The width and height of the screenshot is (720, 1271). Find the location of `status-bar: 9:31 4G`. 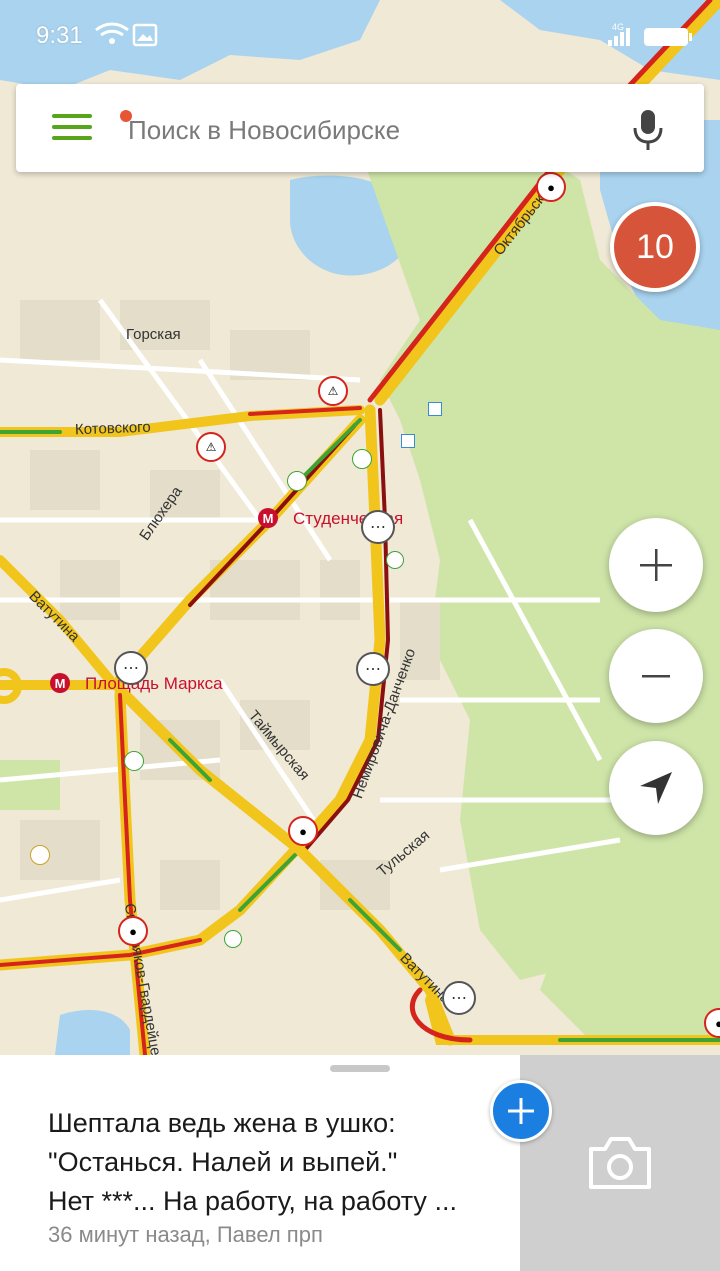

status-bar: 9:31 4G is located at coordinates (360, 35).